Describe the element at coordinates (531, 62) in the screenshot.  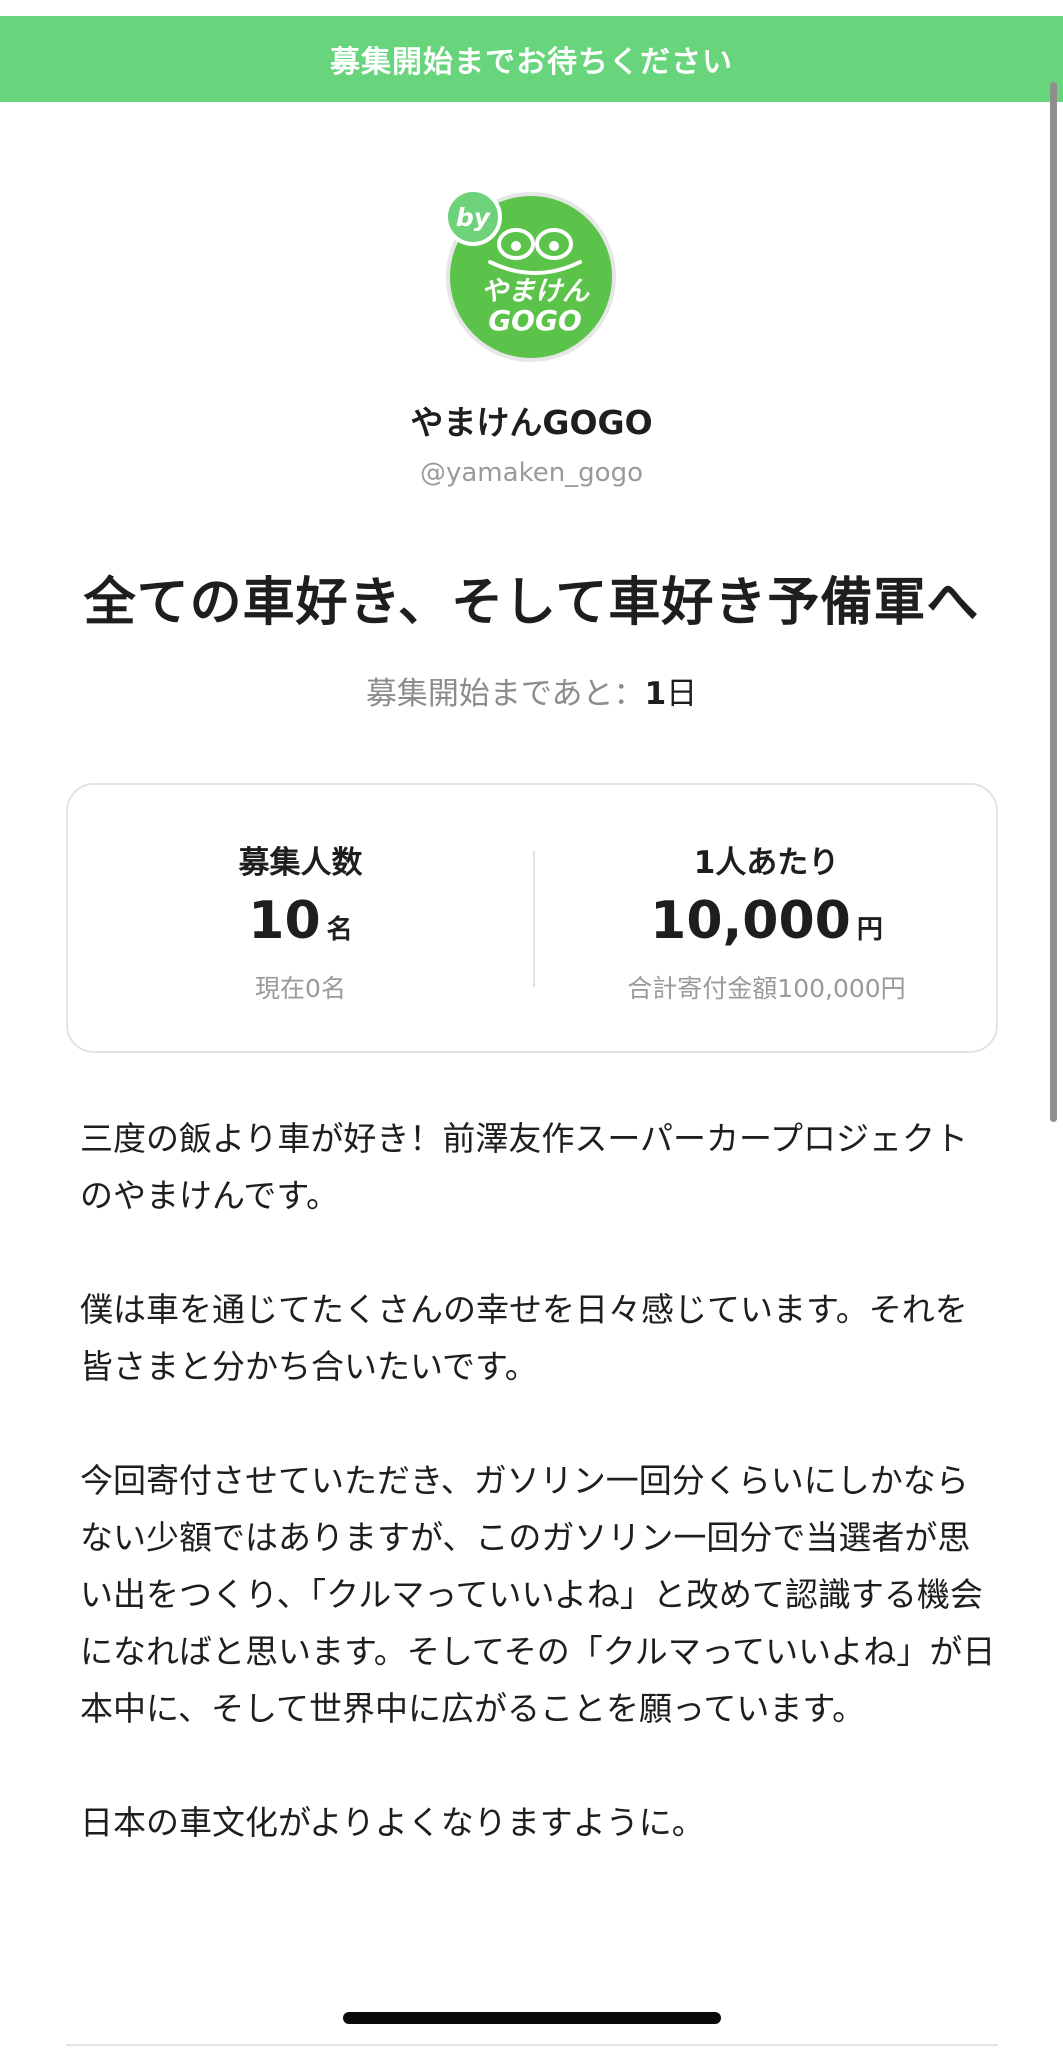
I see `status-banner-text: 募集開始までお待ちください` at that location.